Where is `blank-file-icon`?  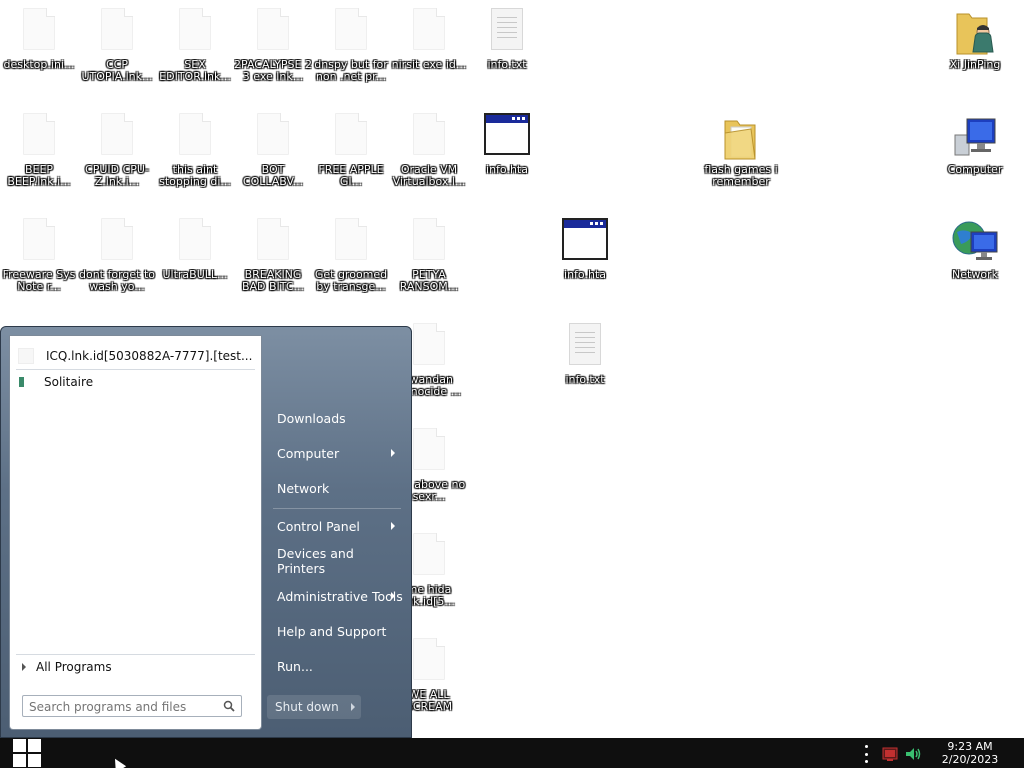 blank-file-icon is located at coordinates (26, 356).